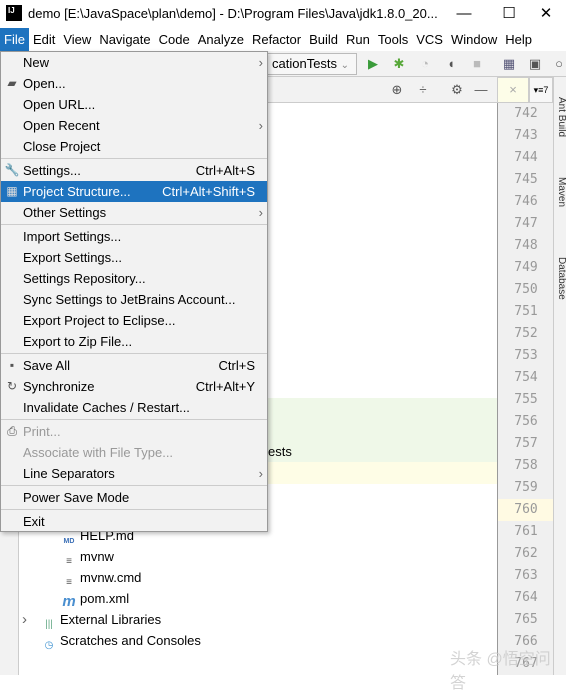  What do you see at coordinates (474, 39) in the screenshot?
I see `menu-window: Window` at bounding box center [474, 39].